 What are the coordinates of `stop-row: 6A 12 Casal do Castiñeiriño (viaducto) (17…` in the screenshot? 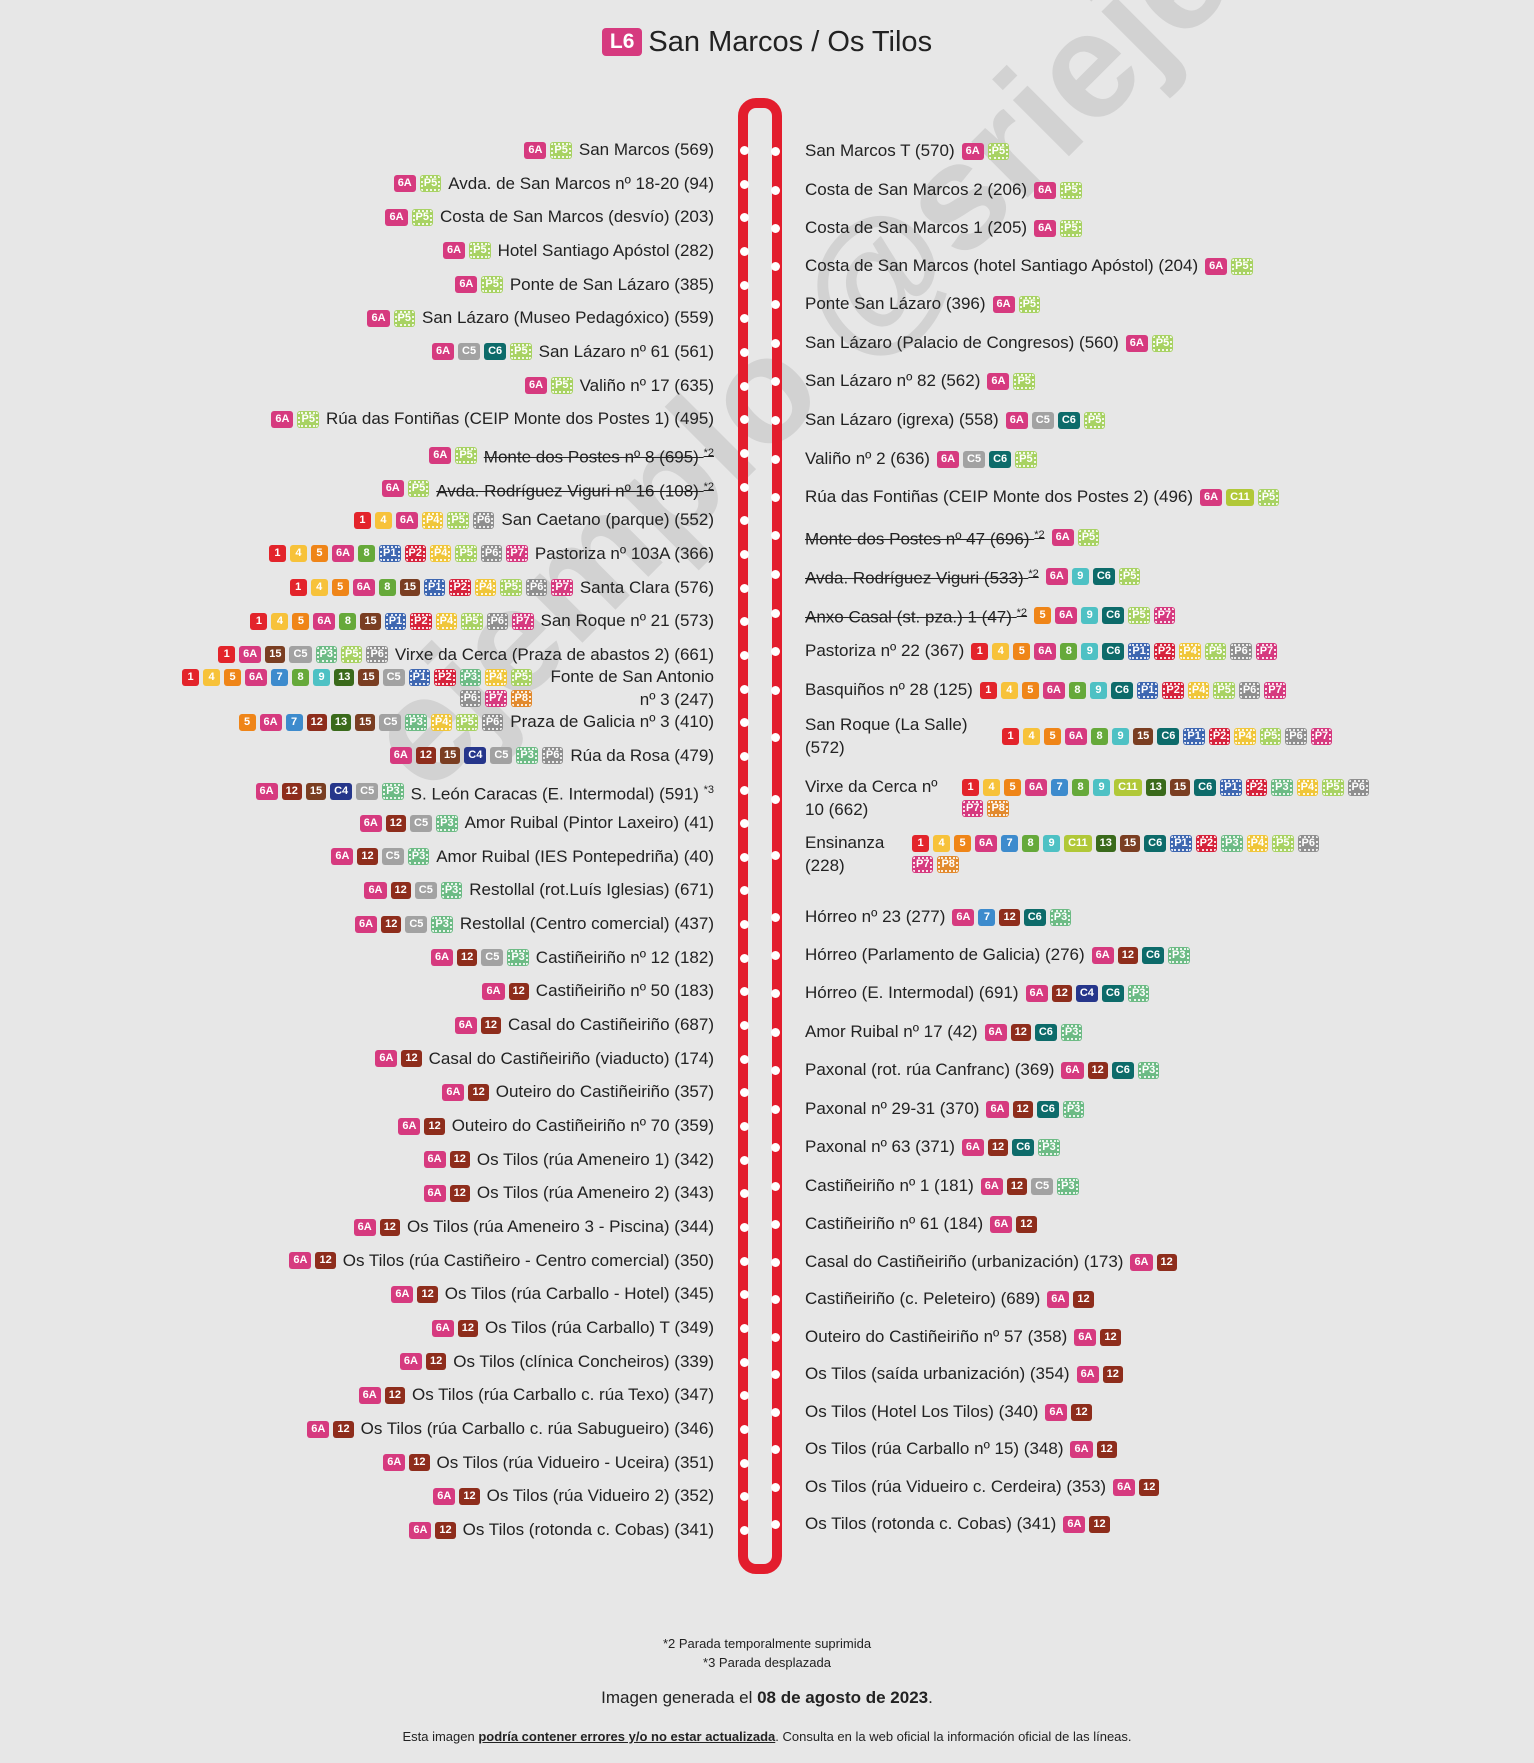 It's located at (546, 1059).